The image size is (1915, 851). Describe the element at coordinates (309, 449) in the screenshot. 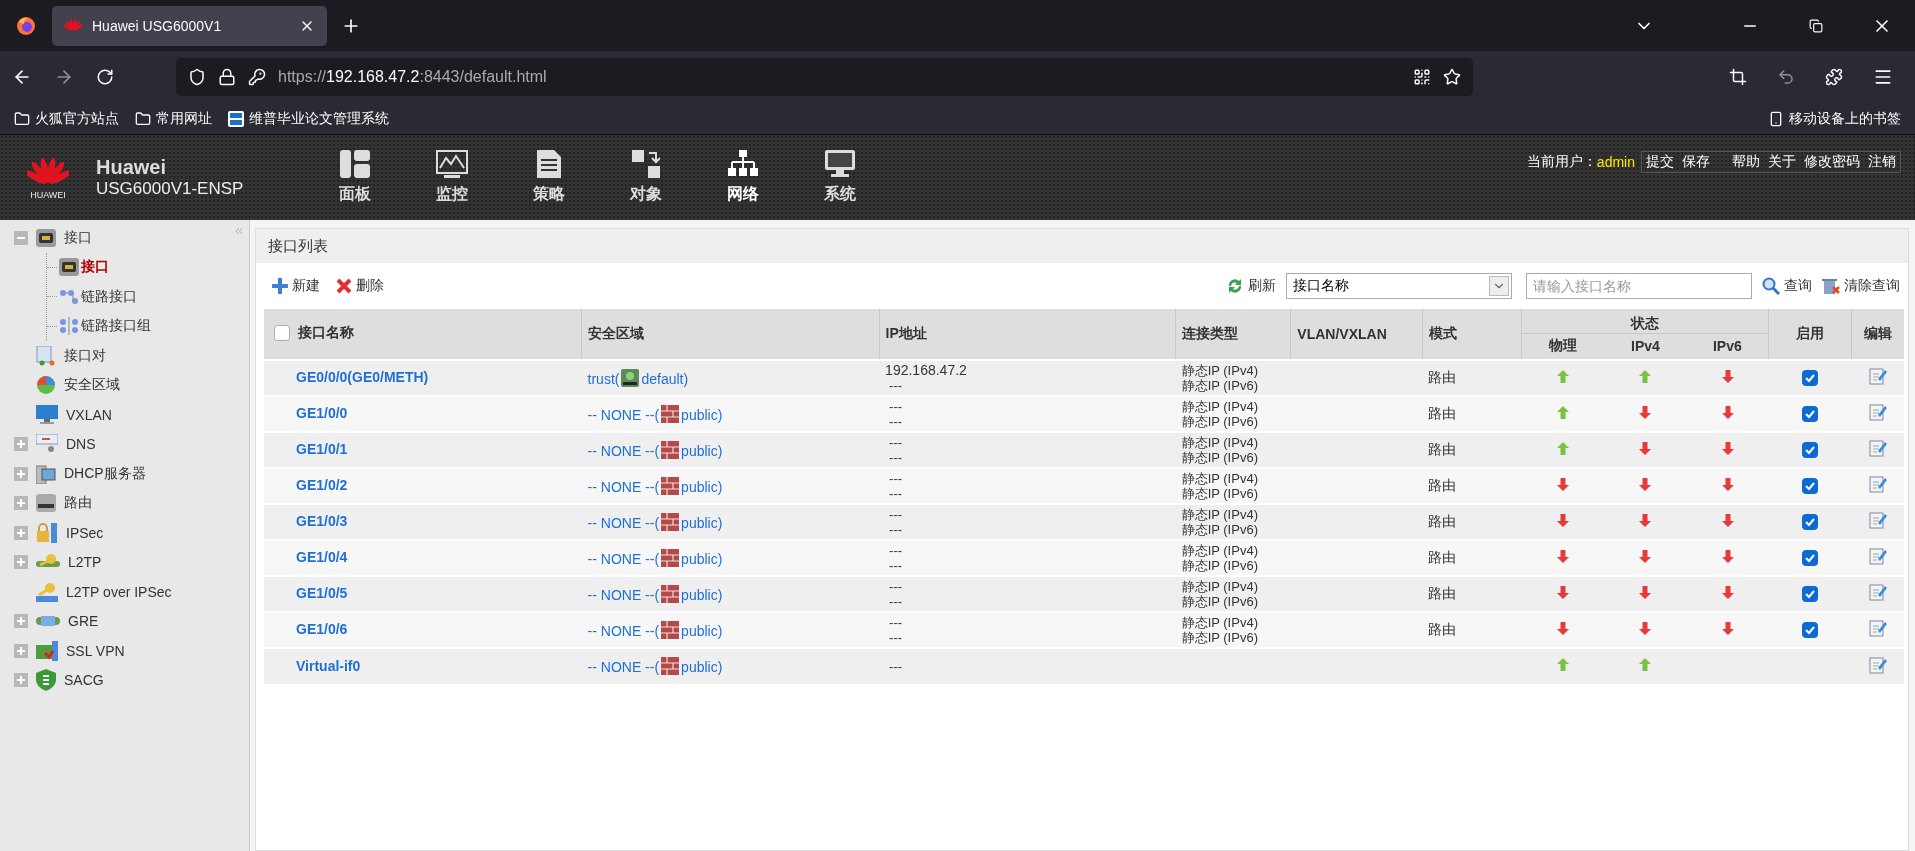

I see `interface-link: GE1/0/1` at that location.